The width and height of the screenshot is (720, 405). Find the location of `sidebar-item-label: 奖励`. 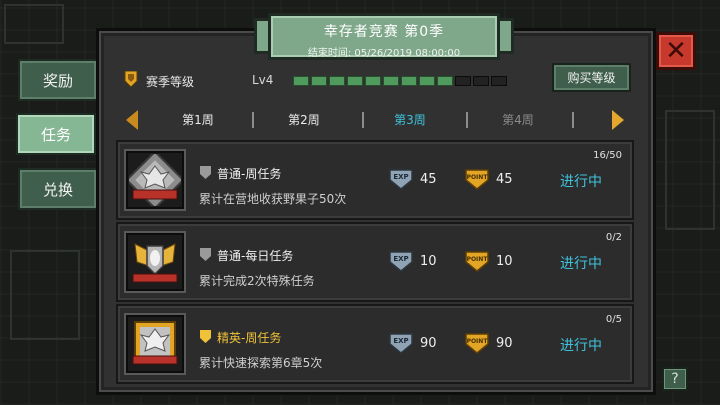

sidebar-item-label: 奖励 is located at coordinates (57, 80).